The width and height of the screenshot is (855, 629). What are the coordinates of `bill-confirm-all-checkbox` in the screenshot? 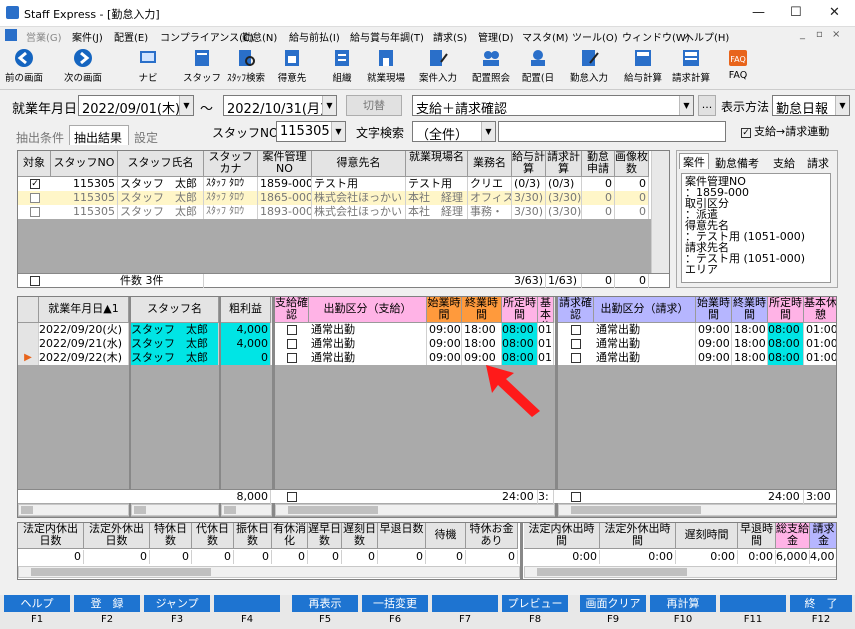 It's located at (576, 497).